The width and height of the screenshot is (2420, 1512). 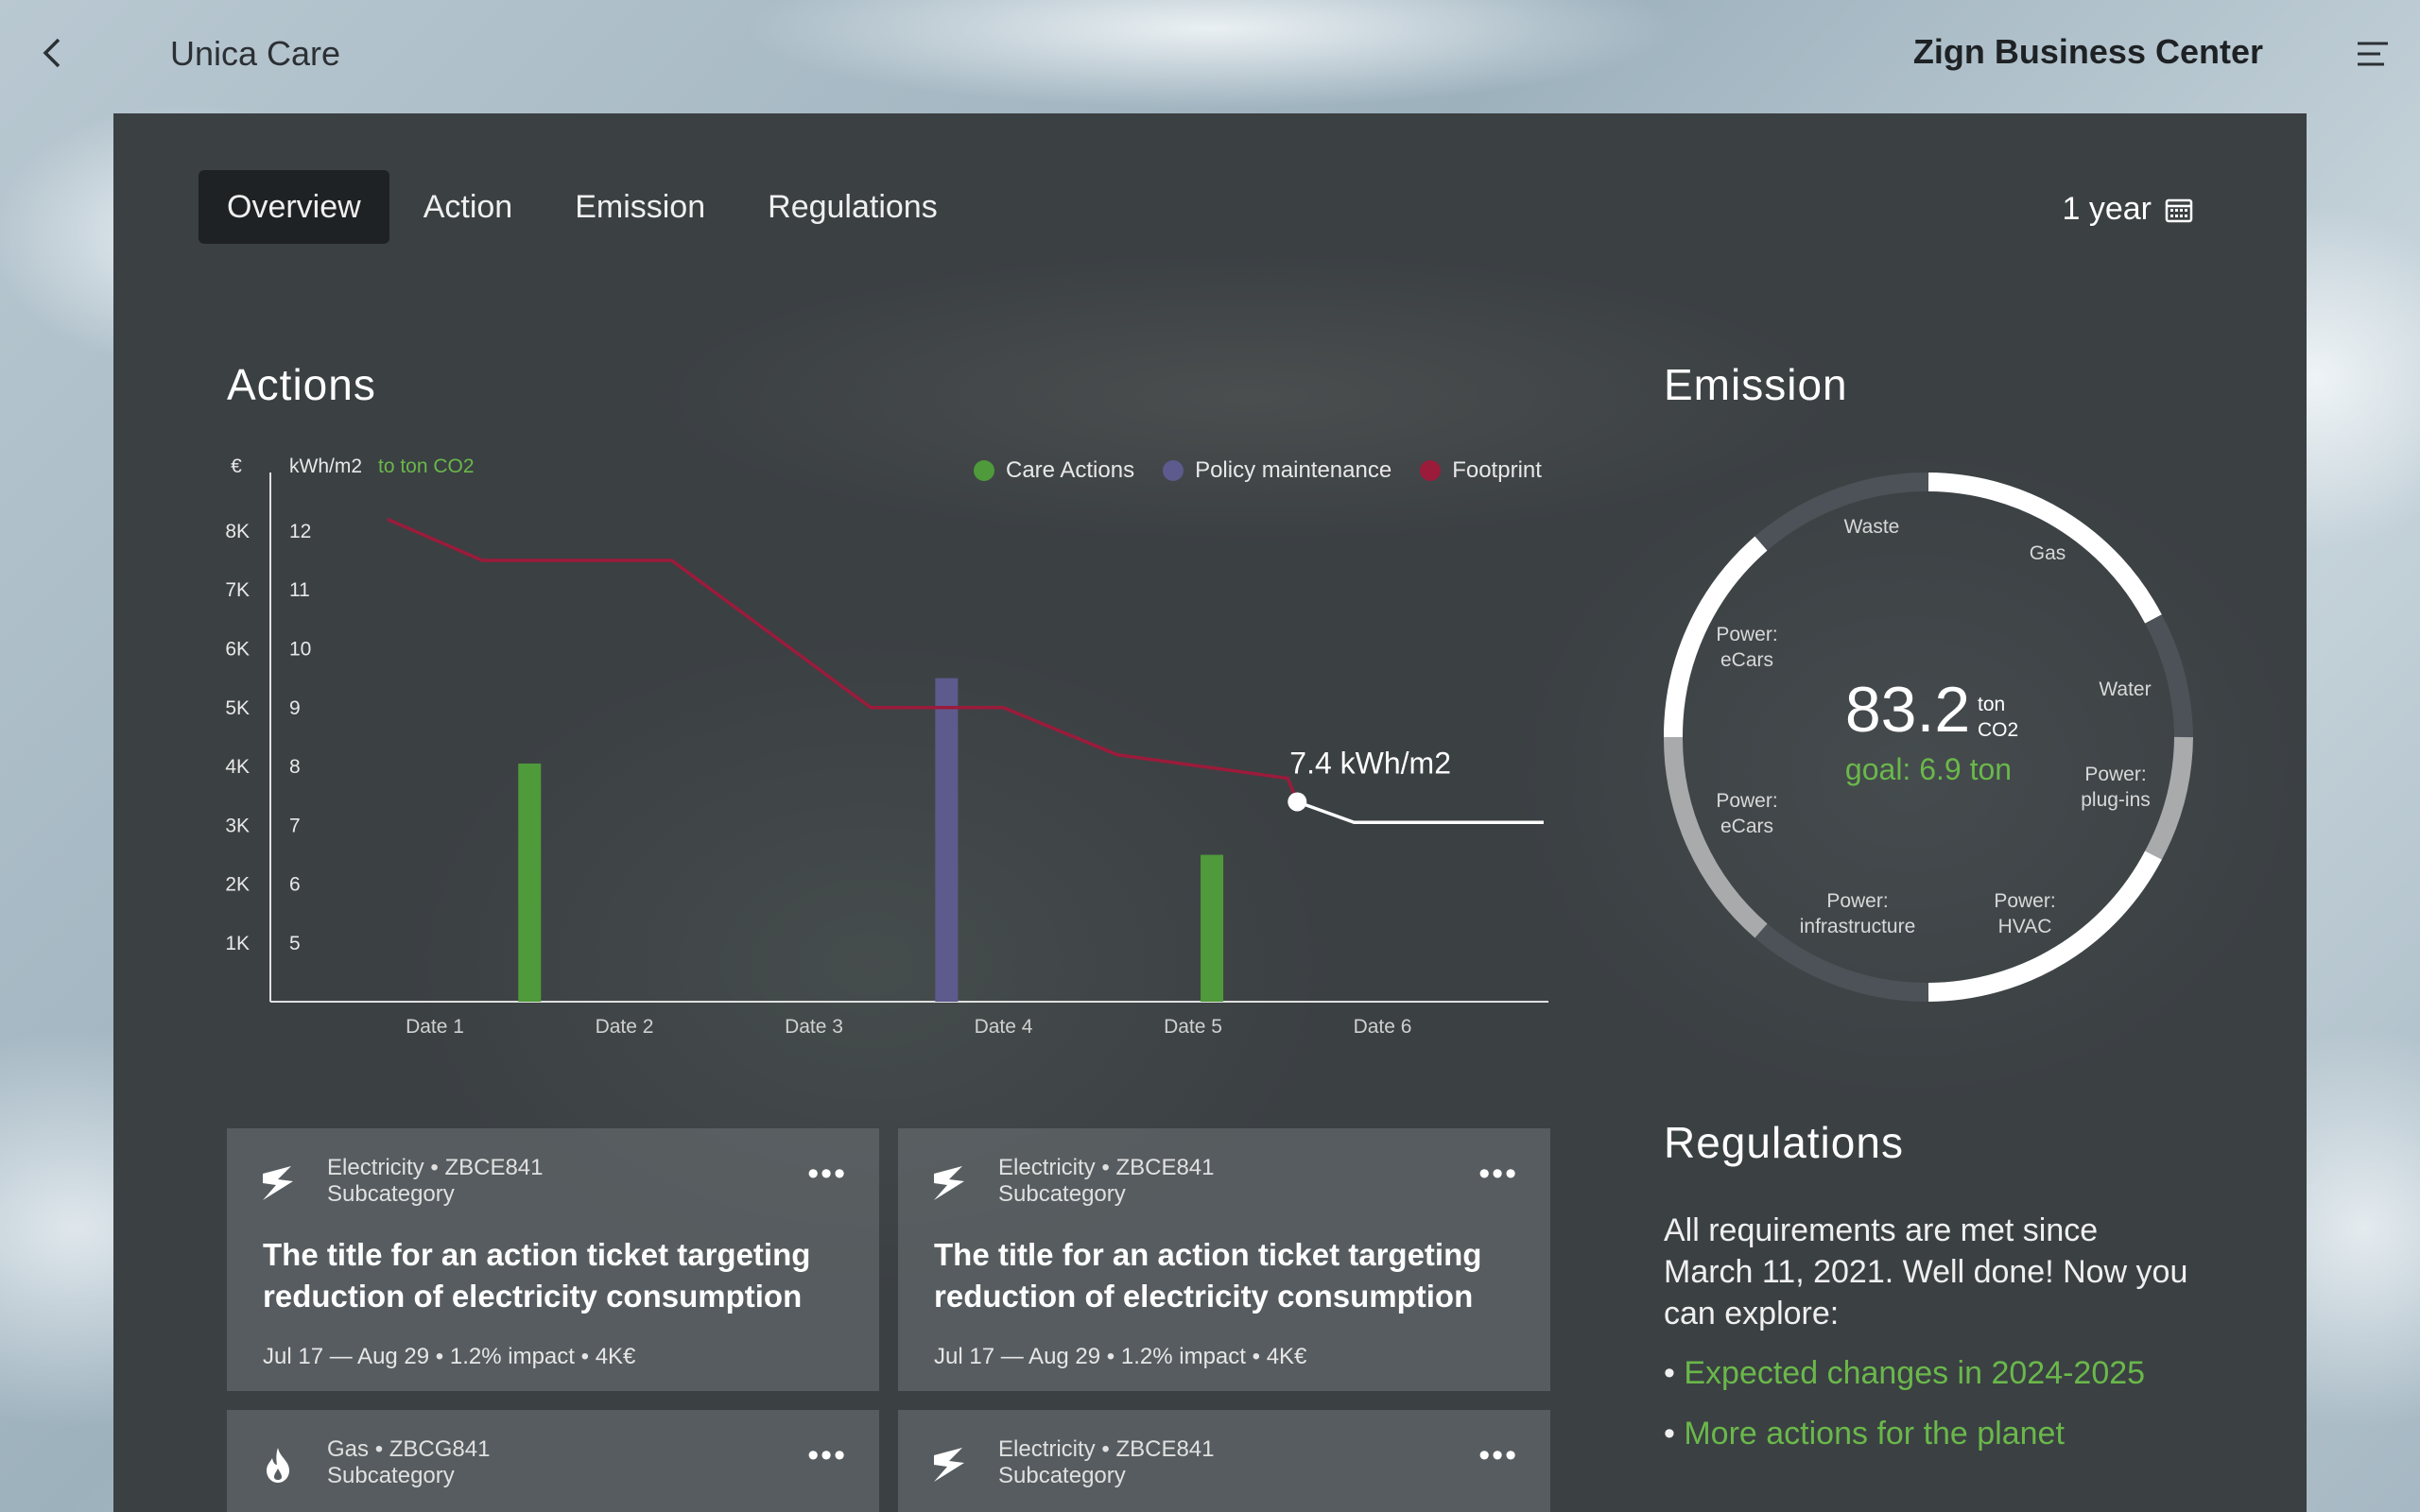 I want to click on y-right-tick-label: 11, so click(x=299, y=590).